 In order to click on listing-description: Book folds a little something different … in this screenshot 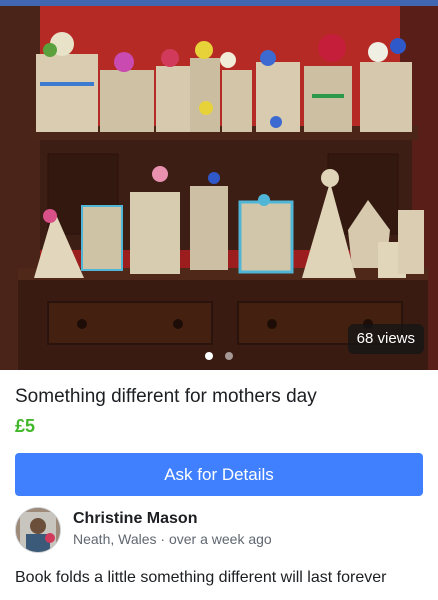, I will do `click(201, 577)`.